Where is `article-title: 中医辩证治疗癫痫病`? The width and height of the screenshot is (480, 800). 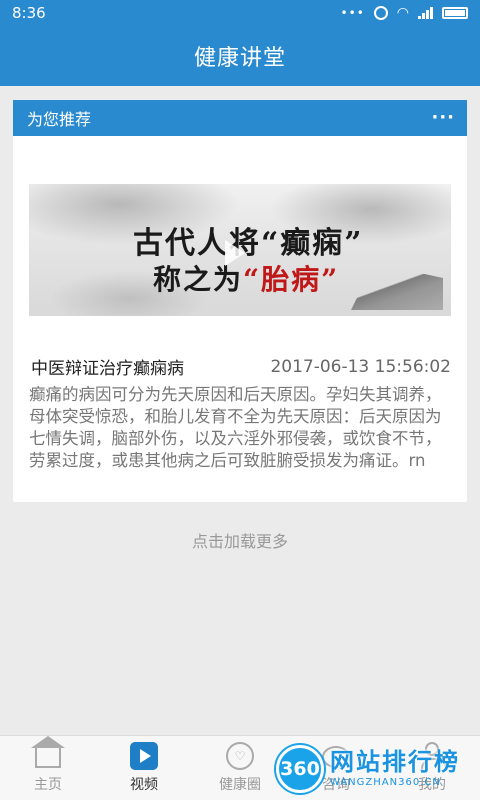
article-title: 中医辩证治疗癫痫病 is located at coordinates (107, 366).